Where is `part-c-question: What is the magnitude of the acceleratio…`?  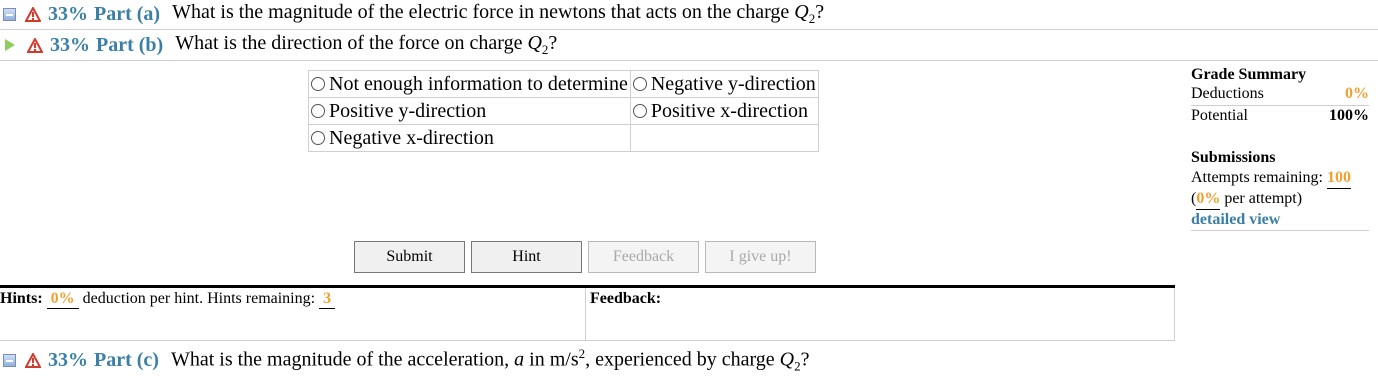
part-c-question: What is the magnitude of the acceleratio… is located at coordinates (490, 359).